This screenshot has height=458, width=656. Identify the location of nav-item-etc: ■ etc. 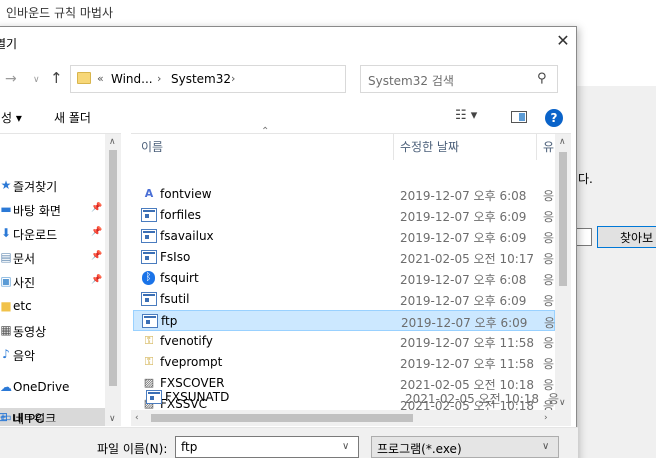
(52, 306).